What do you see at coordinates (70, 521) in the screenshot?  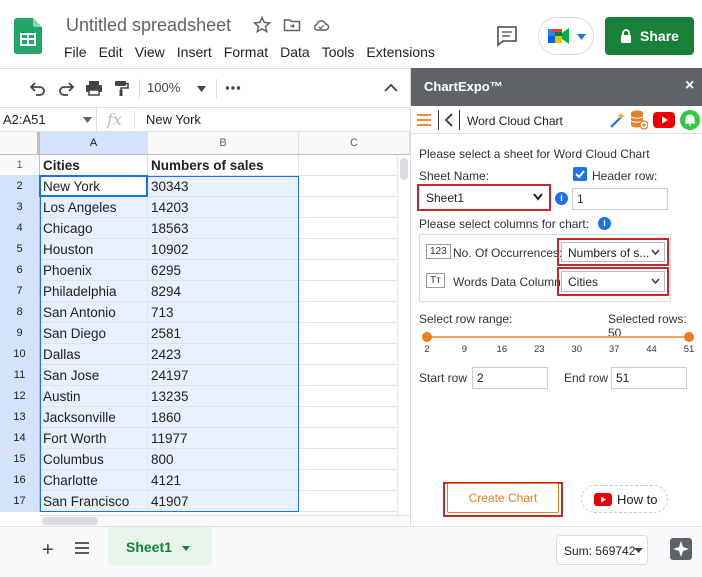 I see `horizontal-scroll-thumb` at bounding box center [70, 521].